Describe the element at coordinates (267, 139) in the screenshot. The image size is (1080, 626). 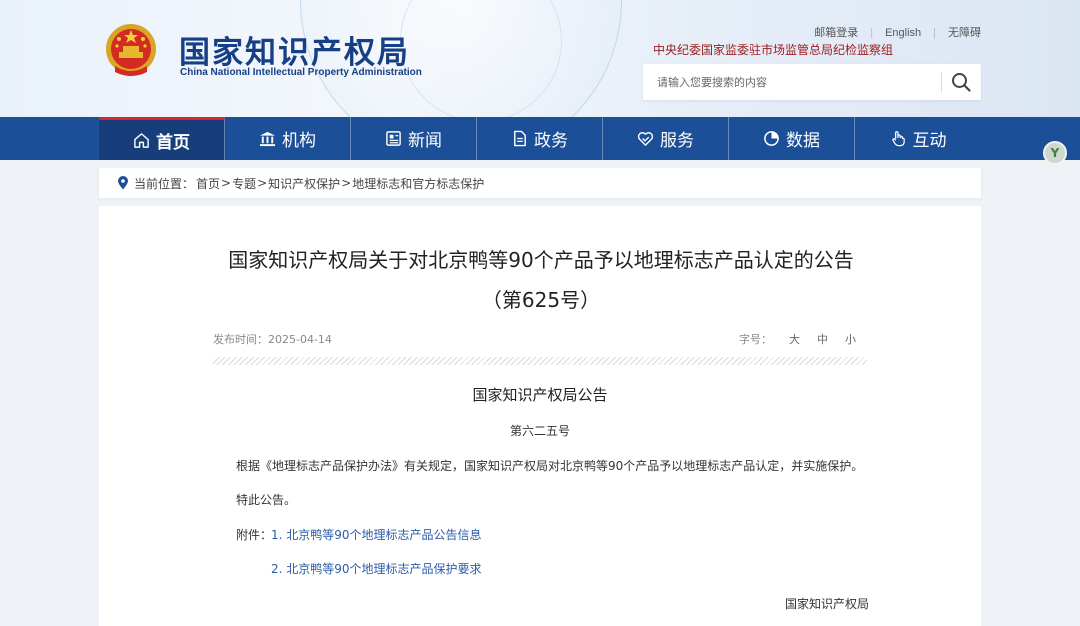
I see `institution-icon` at that location.